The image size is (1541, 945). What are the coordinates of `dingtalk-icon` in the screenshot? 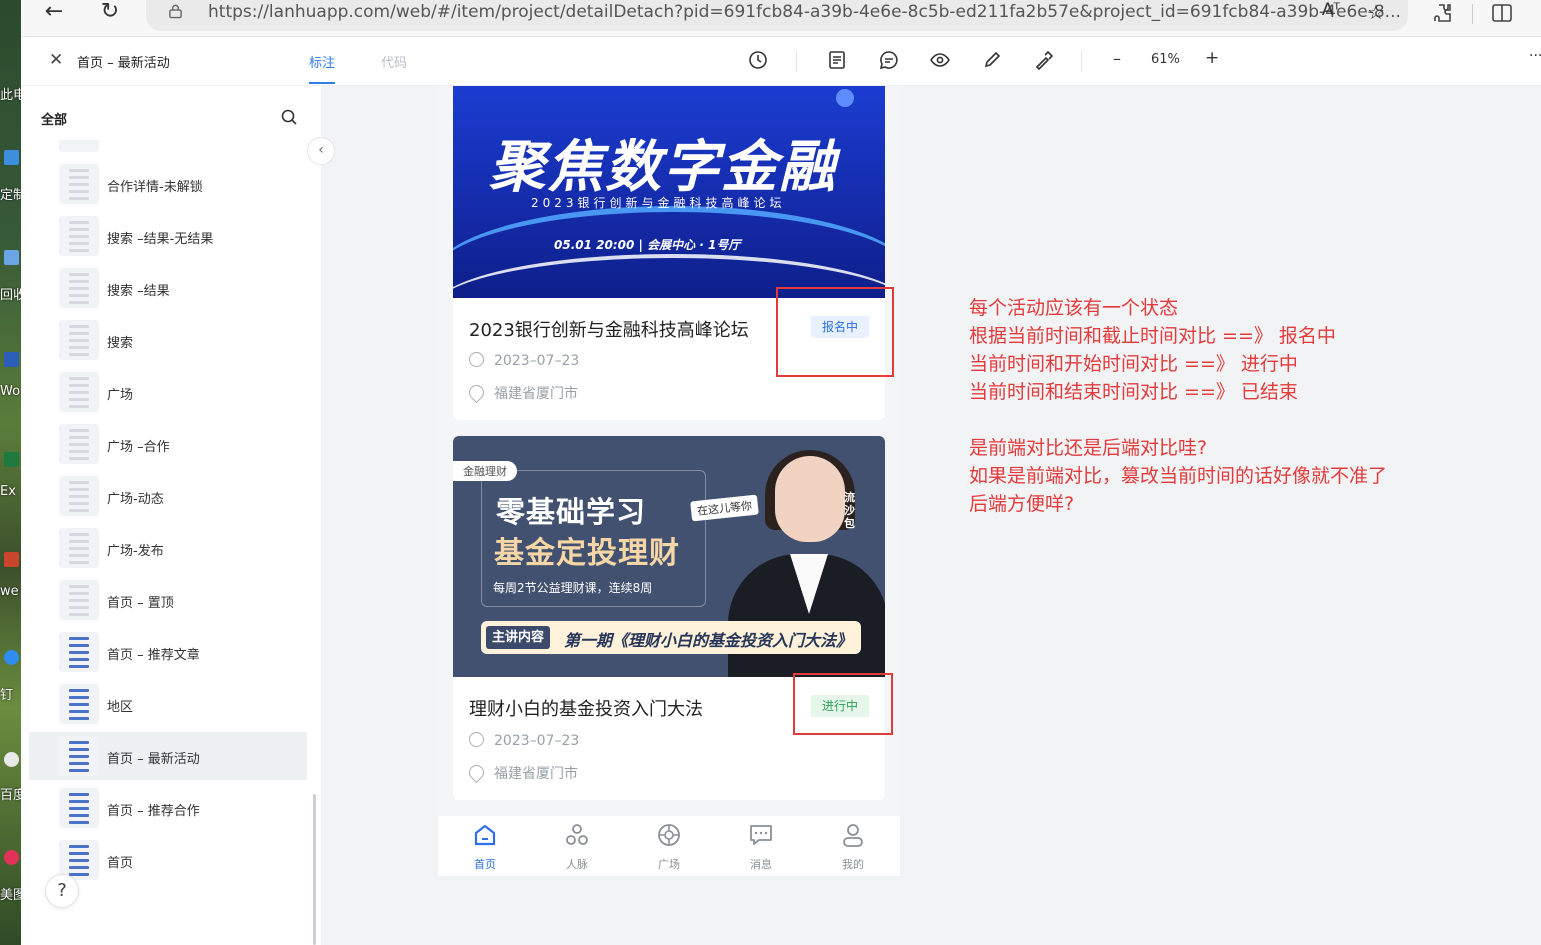 It's located at (11, 657).